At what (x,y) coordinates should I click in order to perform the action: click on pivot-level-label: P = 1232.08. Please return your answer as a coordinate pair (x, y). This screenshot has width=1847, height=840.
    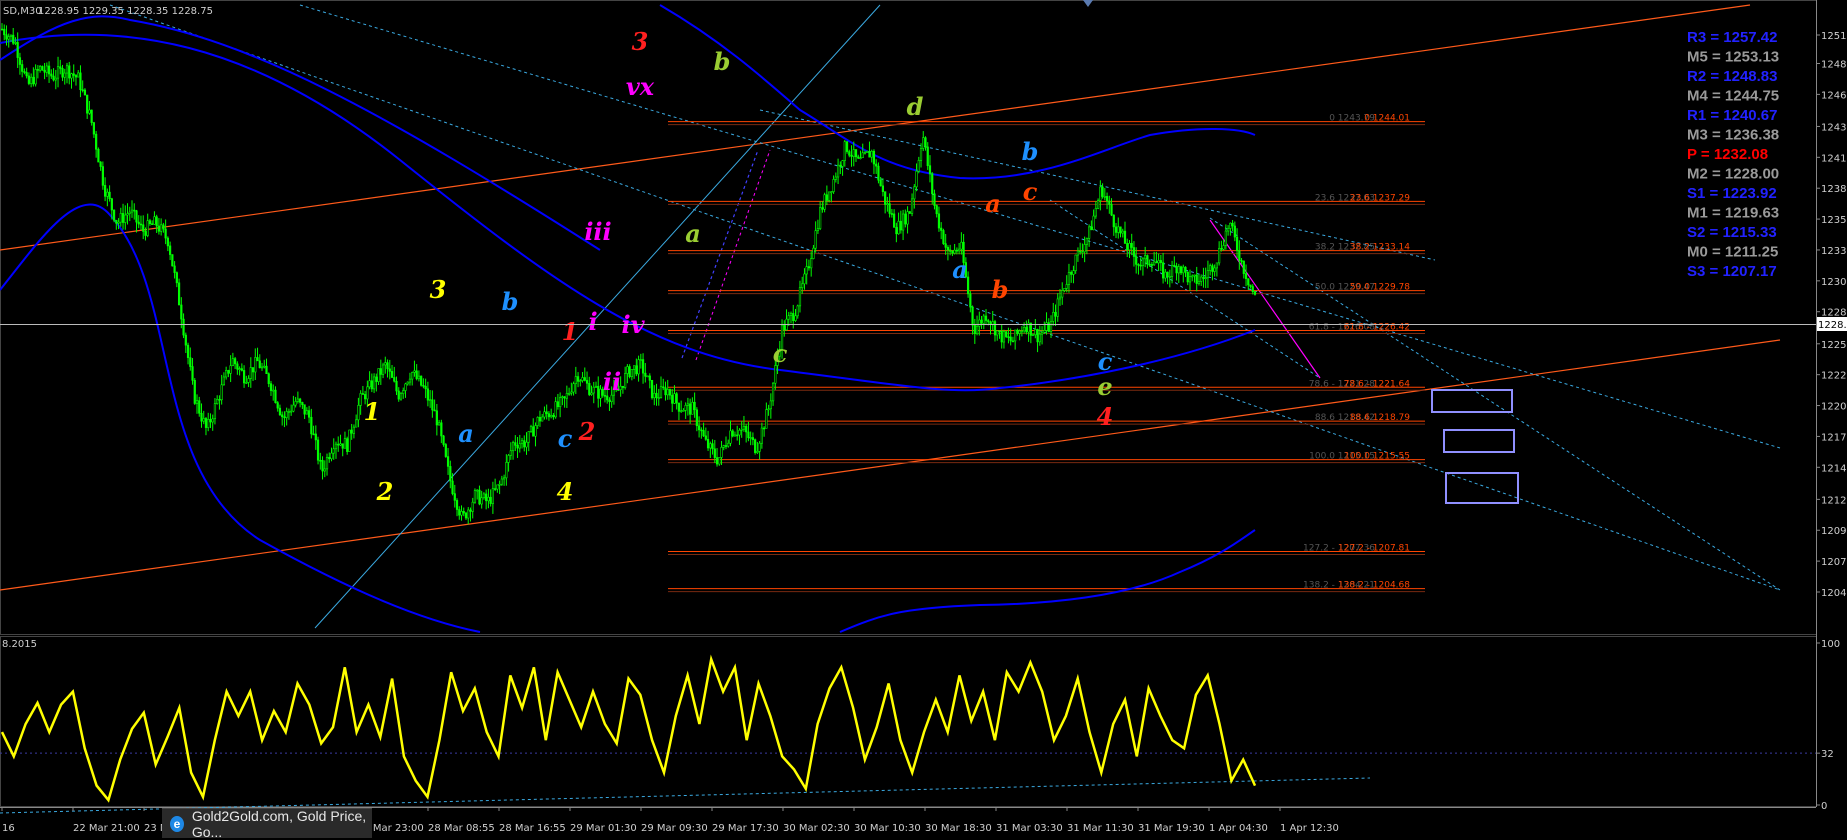
    Looking at the image, I should click on (1727, 154).